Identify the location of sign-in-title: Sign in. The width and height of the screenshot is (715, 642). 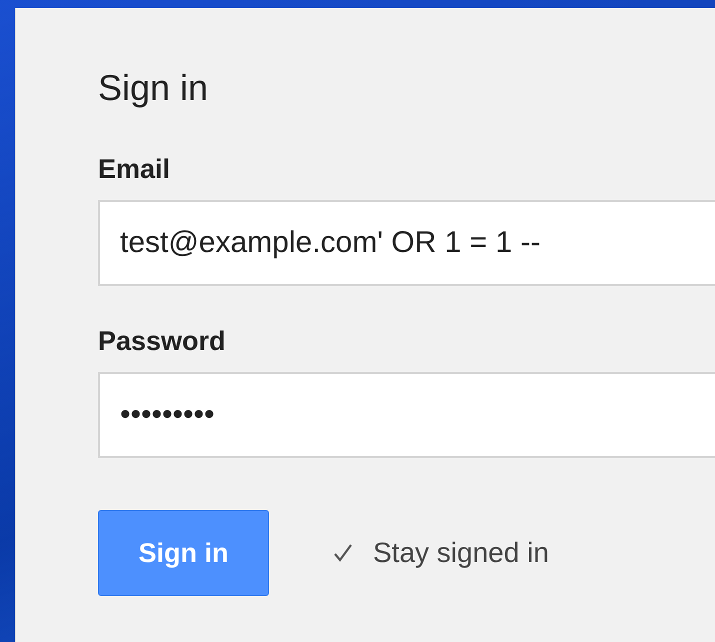
(154, 88).